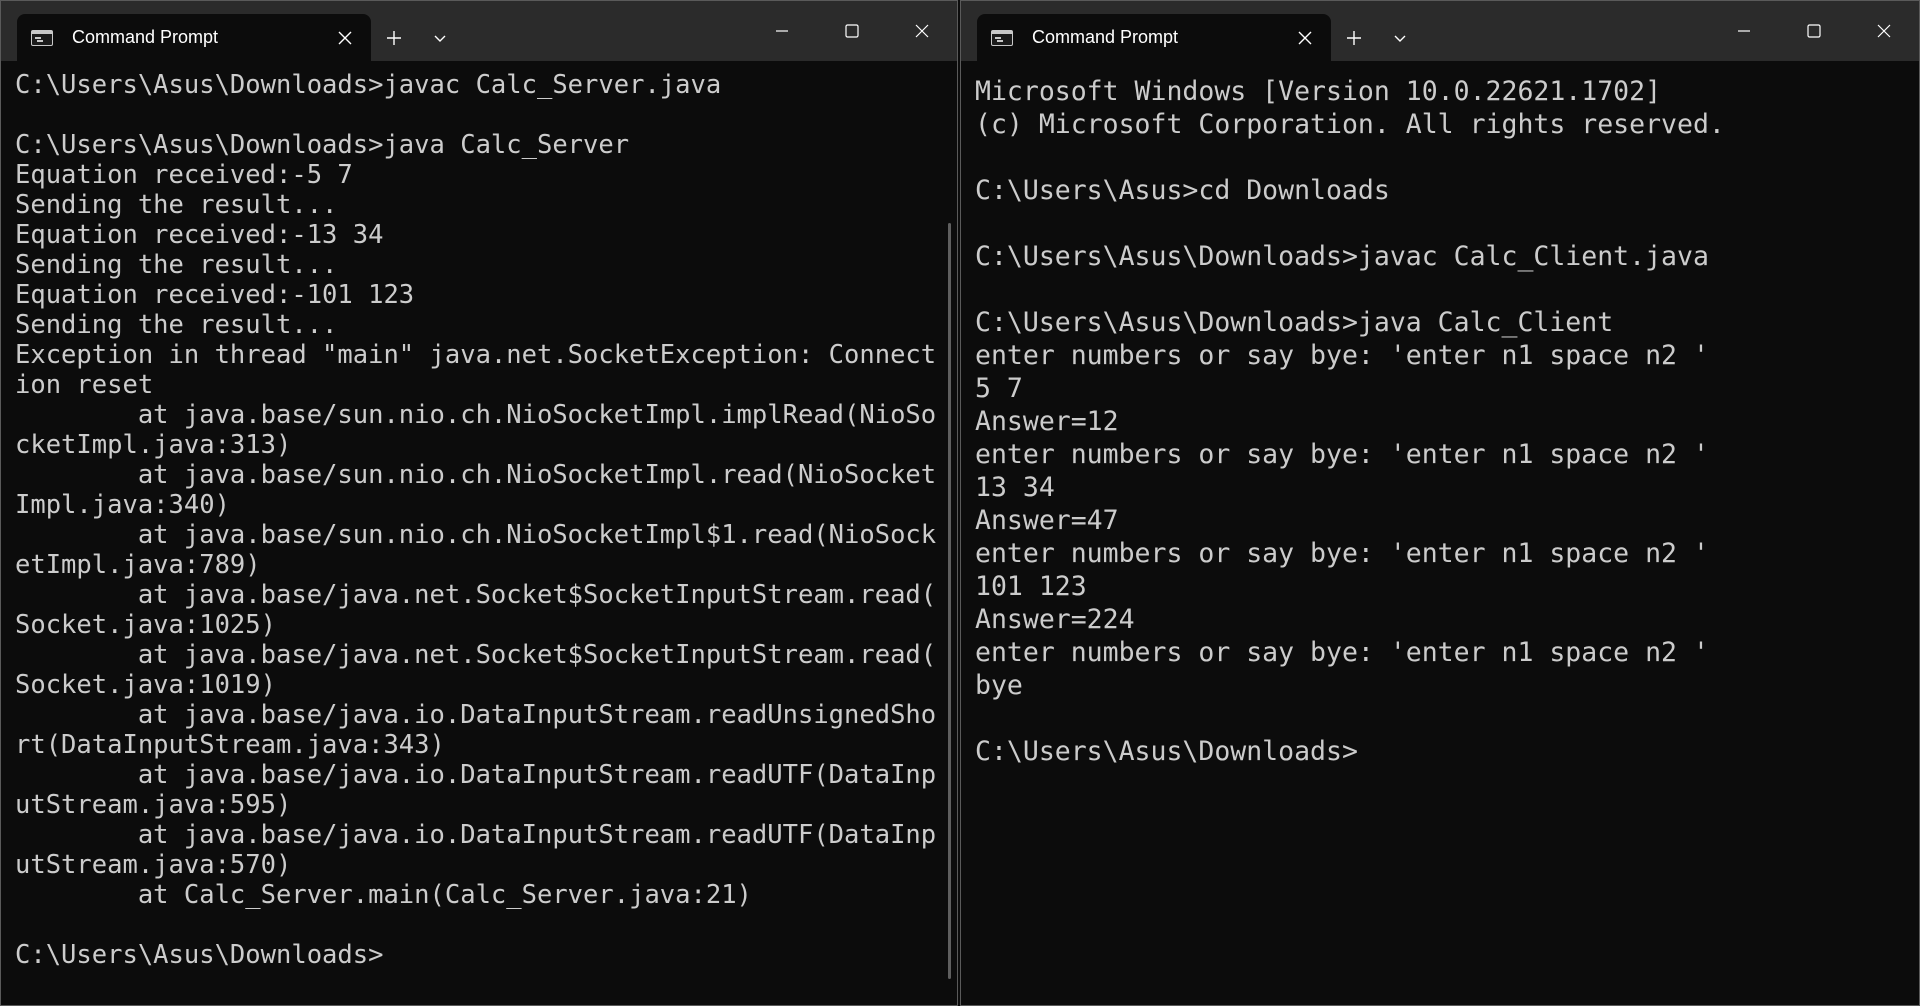  Describe the element at coordinates (1047, 520) in the screenshot. I see `console-line: Answer=47` at that location.